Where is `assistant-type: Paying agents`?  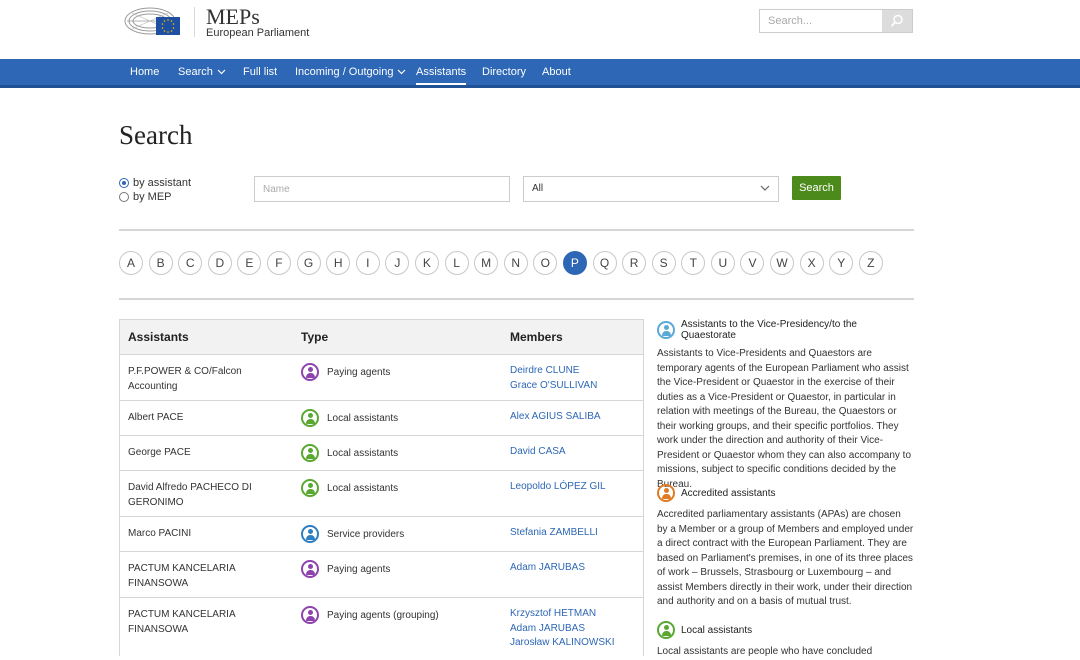
assistant-type: Paying agents is located at coordinates (345, 569).